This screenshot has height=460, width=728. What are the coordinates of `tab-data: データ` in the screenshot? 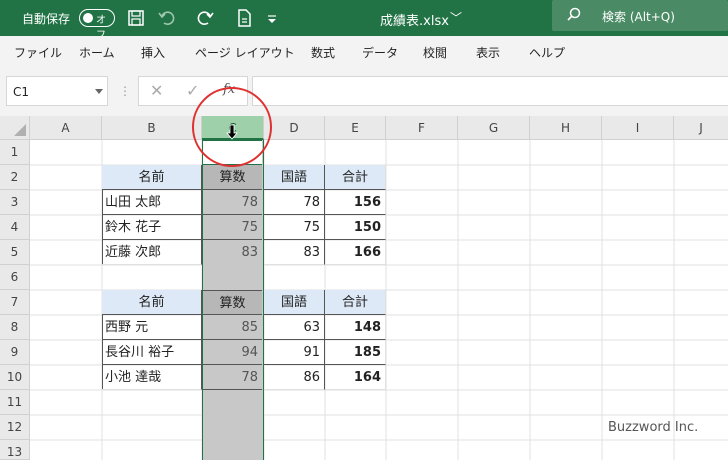 It's located at (380, 52).